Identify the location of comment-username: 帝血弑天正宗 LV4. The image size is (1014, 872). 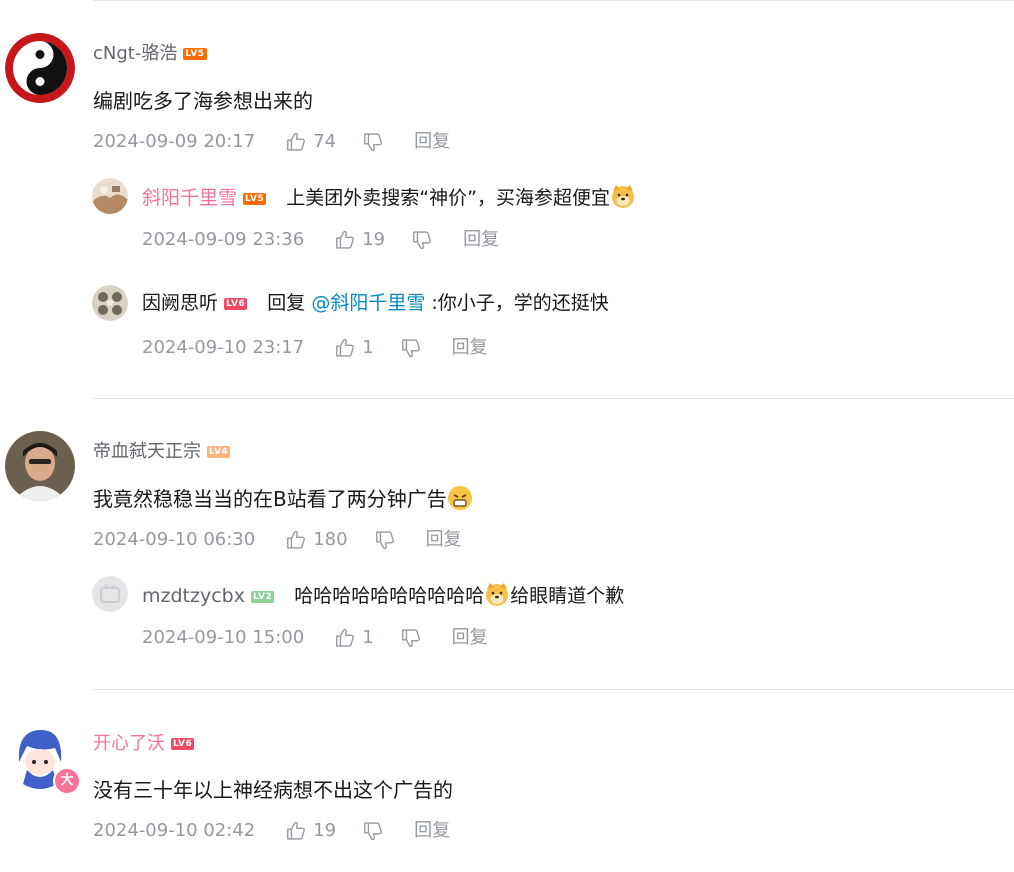
(162, 452).